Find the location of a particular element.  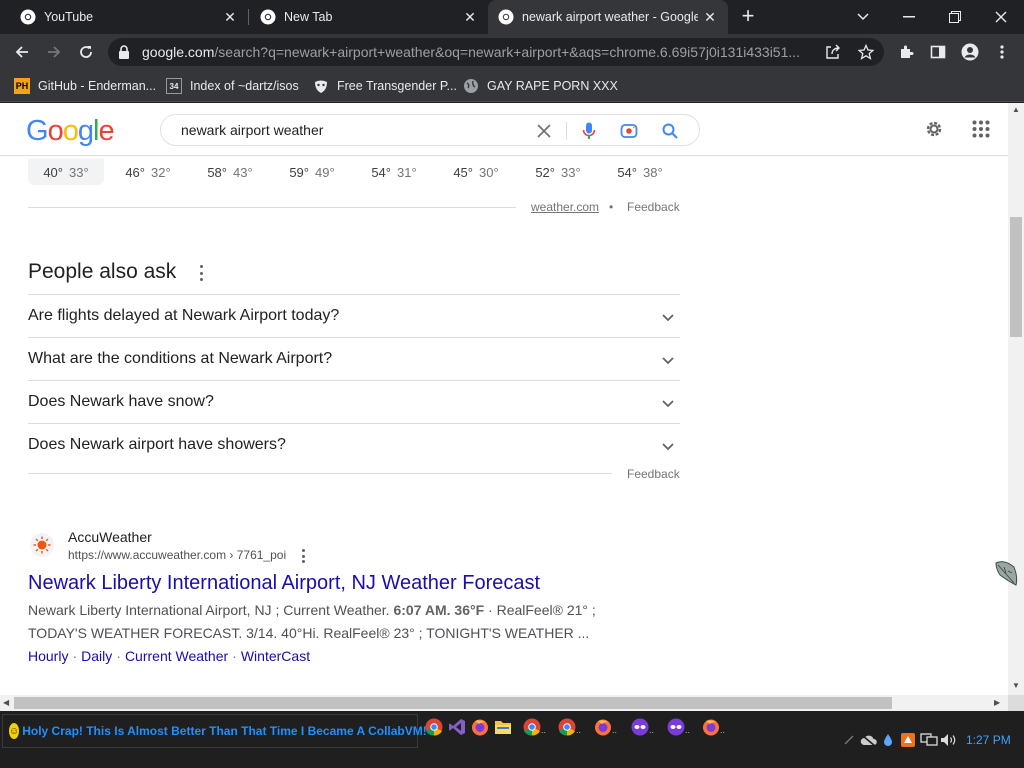

search-input: newark airport weather is located at coordinates (252, 130).